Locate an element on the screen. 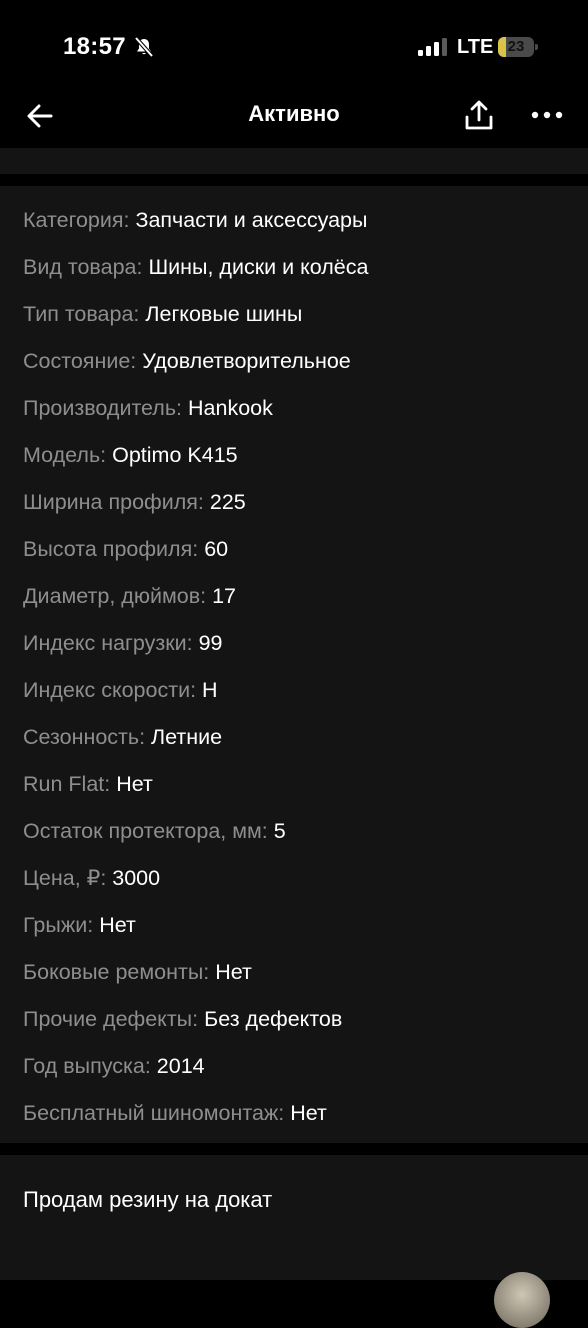 This screenshot has height=1328, width=588. param-value: 99 is located at coordinates (210, 643).